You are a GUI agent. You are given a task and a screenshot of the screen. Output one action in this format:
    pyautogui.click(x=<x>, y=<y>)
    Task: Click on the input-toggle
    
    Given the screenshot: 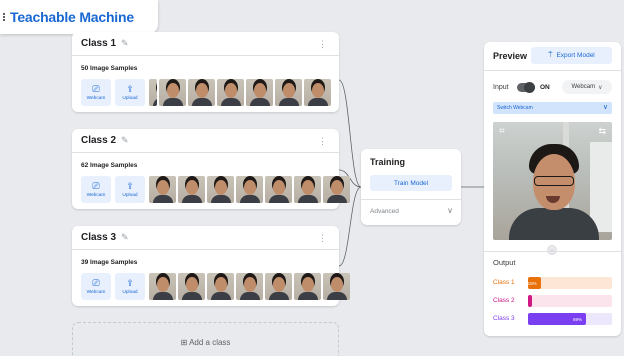 What is the action you would take?
    pyautogui.click(x=526, y=87)
    